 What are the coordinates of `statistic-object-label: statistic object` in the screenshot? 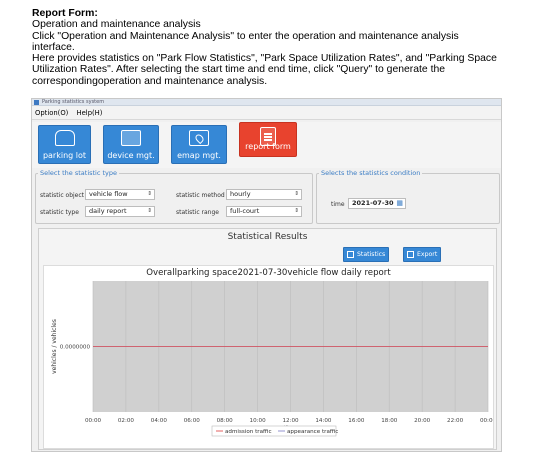 It's located at (62, 195).